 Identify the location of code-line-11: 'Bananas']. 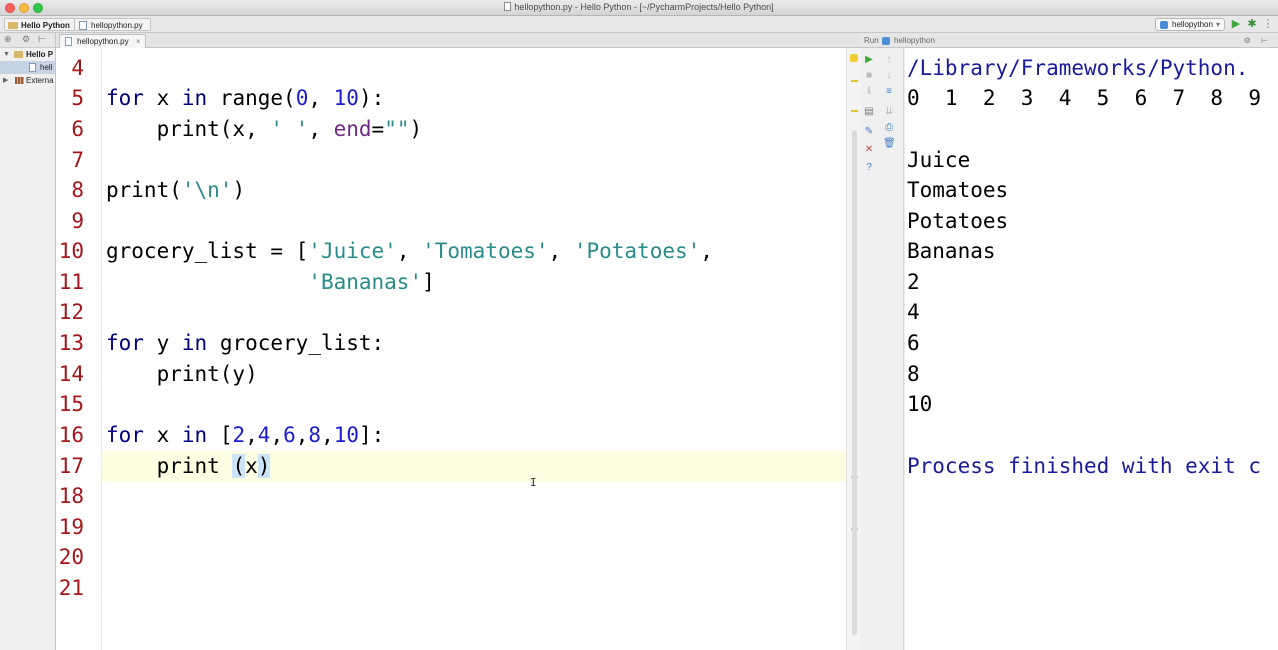
(474, 282).